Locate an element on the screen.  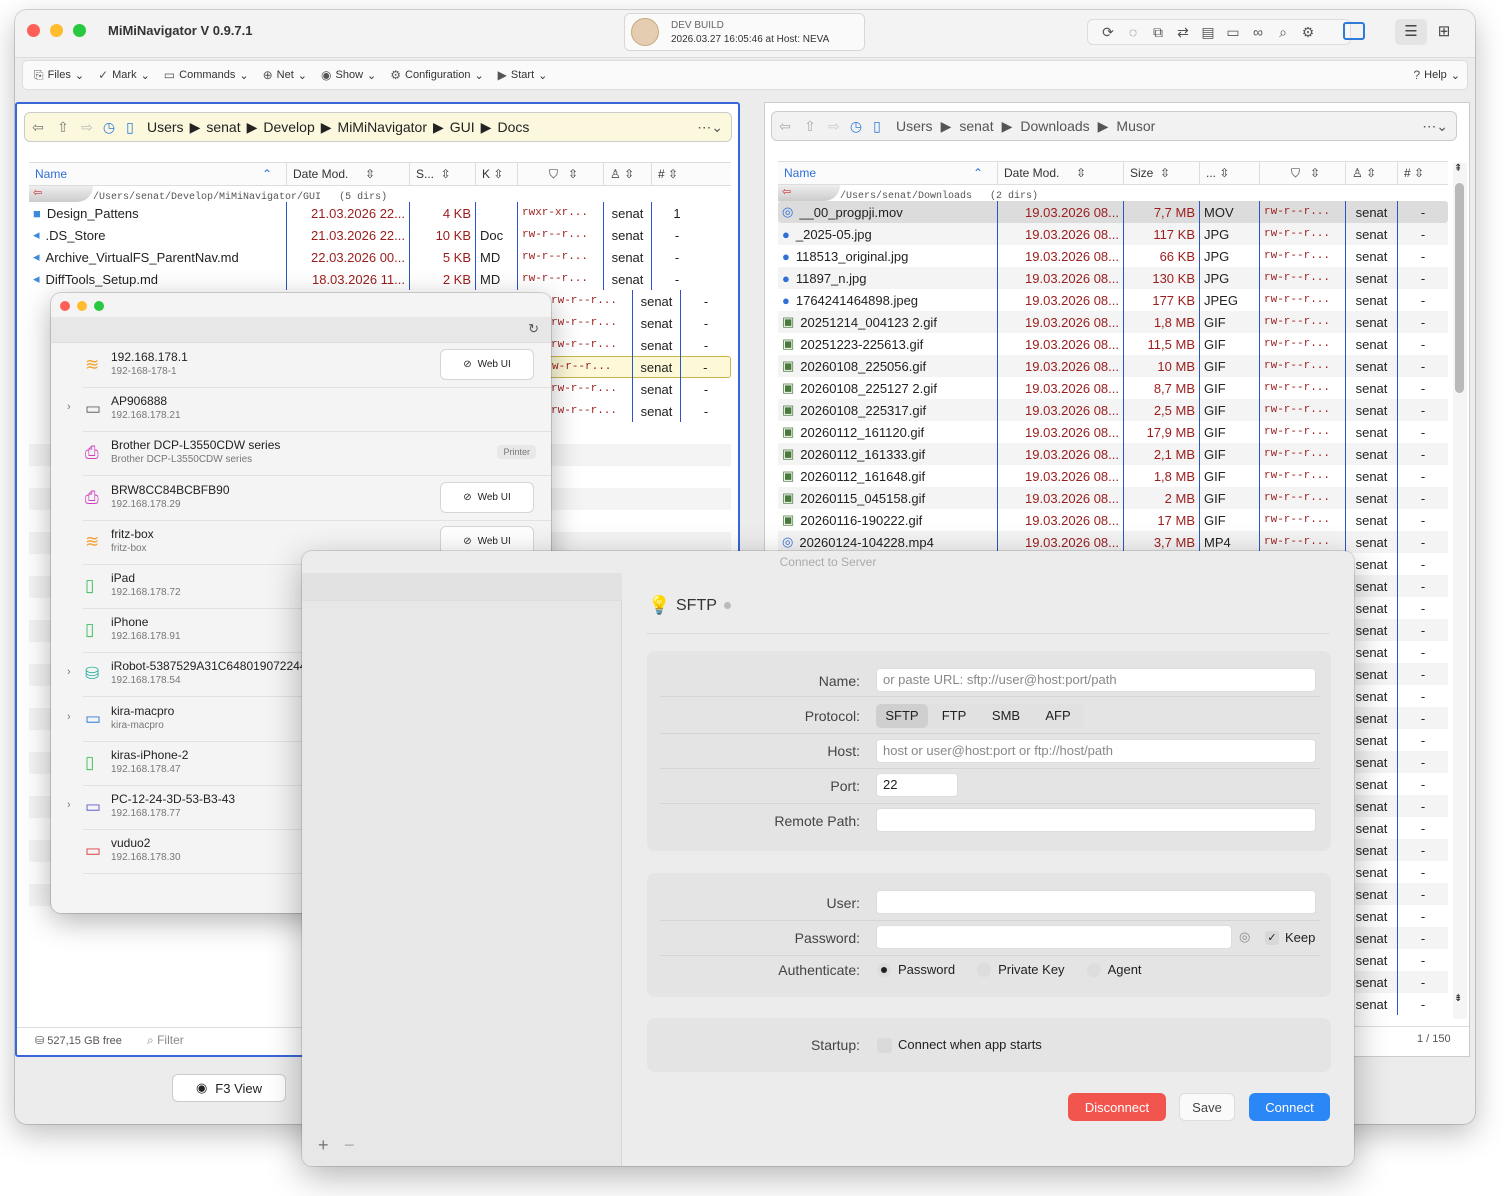
swap-panels-icon: ⇄ is located at coordinates (1183, 32).